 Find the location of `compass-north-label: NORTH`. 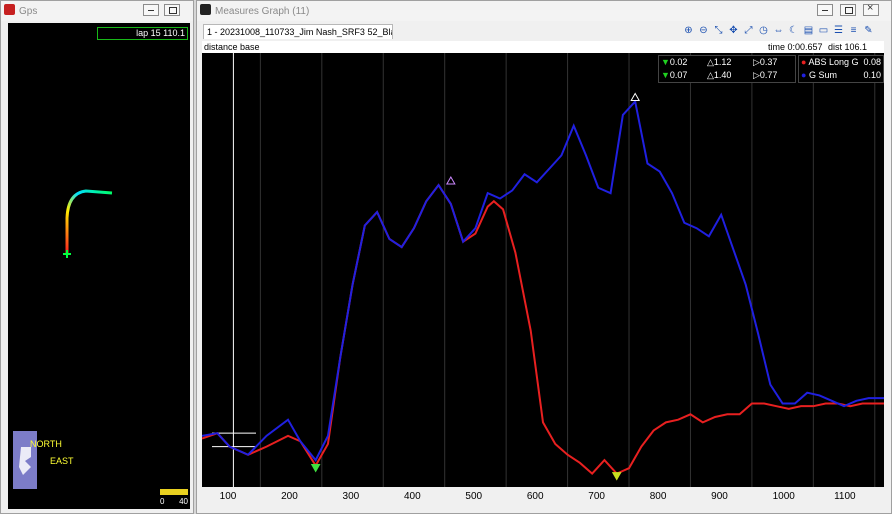

compass-north-label: NORTH is located at coordinates (46, 444).